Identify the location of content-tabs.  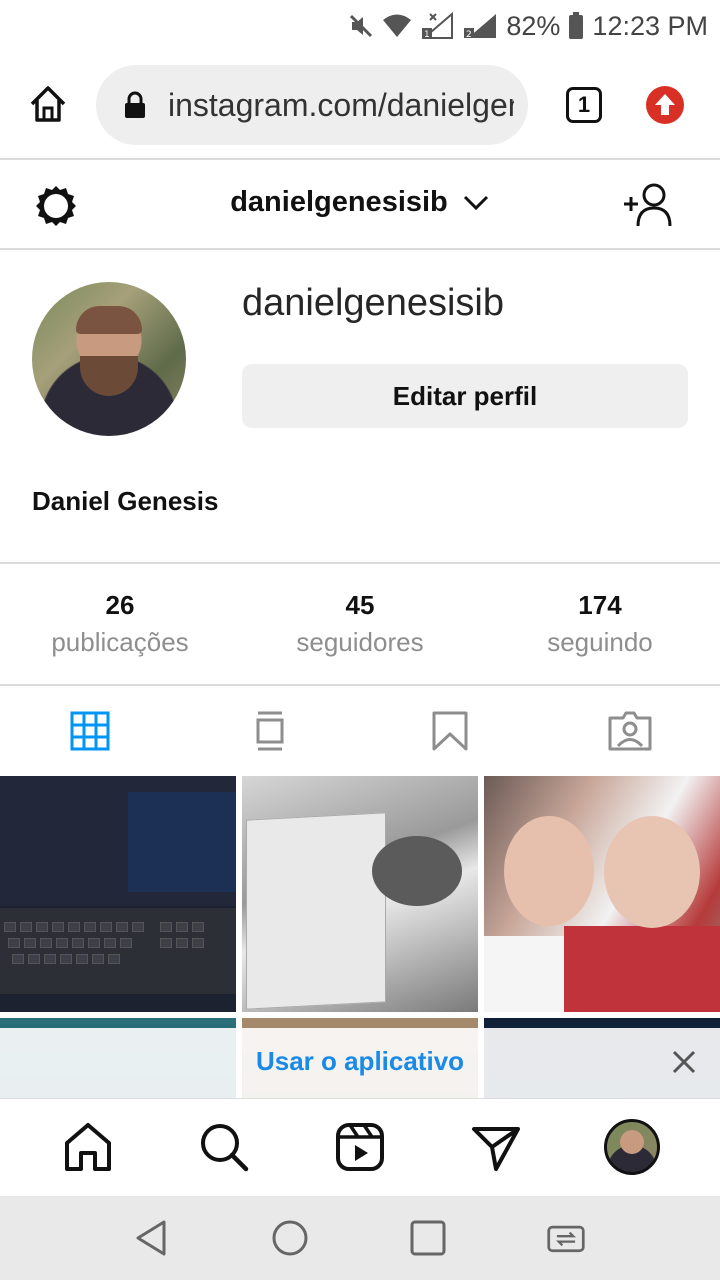
(360, 731).